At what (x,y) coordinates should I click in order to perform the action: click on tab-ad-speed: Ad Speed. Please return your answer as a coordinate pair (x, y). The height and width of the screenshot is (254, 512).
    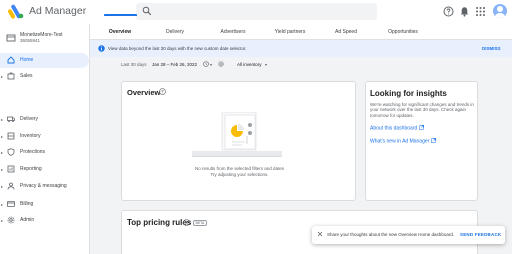
    Looking at the image, I should click on (346, 32).